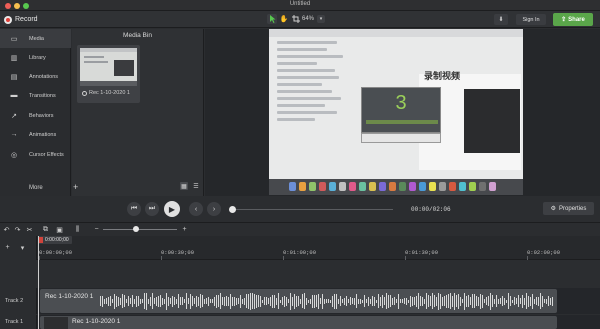 Image resolution: width=600 pixels, height=329 pixels. I want to click on sidebar-item-label: Annotations, so click(44, 76).